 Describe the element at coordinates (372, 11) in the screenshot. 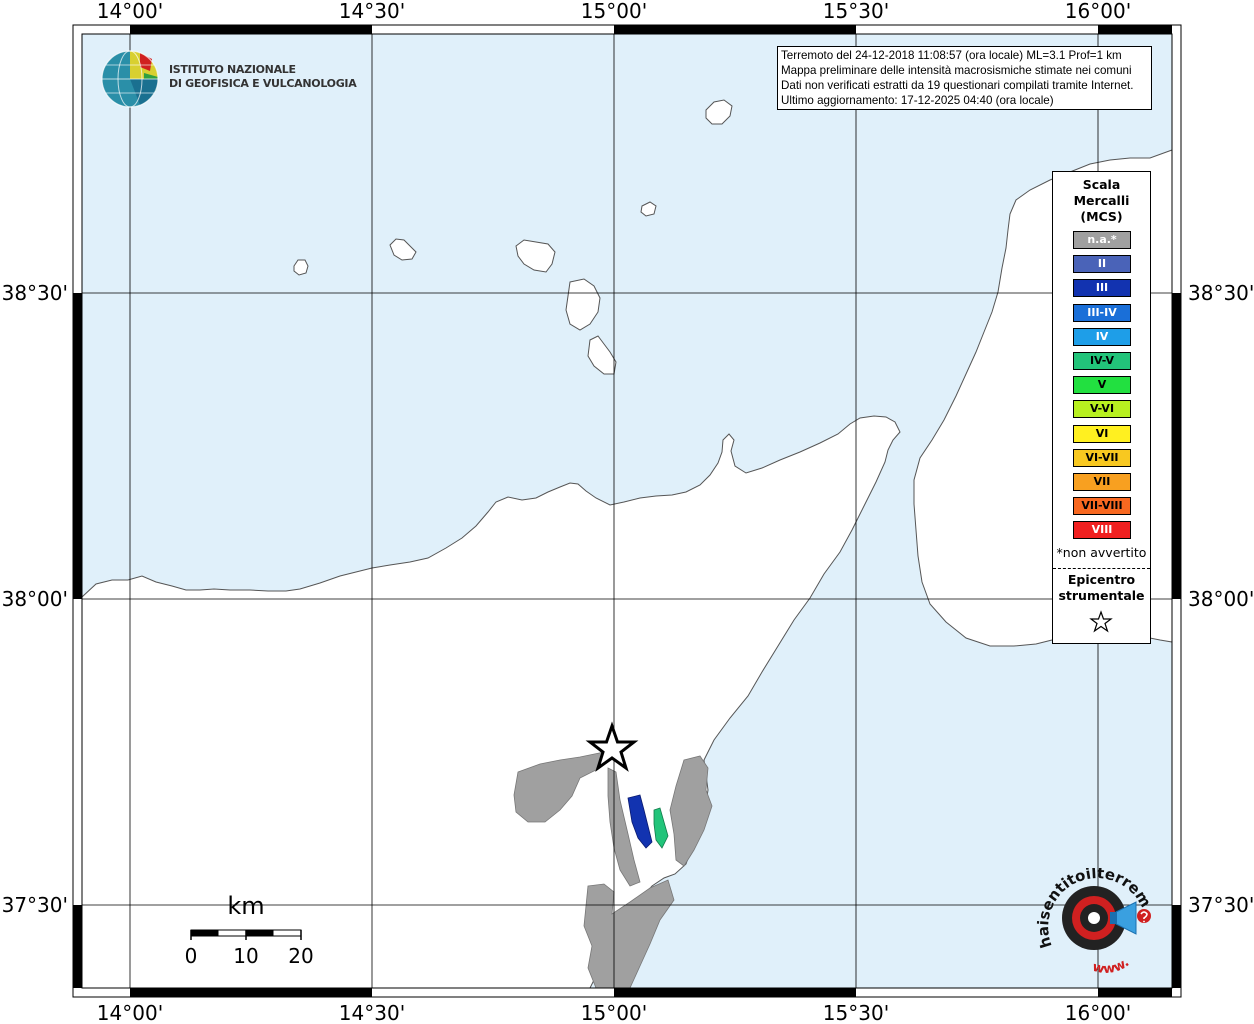

I see `top-lon-label: 14°30'` at that location.